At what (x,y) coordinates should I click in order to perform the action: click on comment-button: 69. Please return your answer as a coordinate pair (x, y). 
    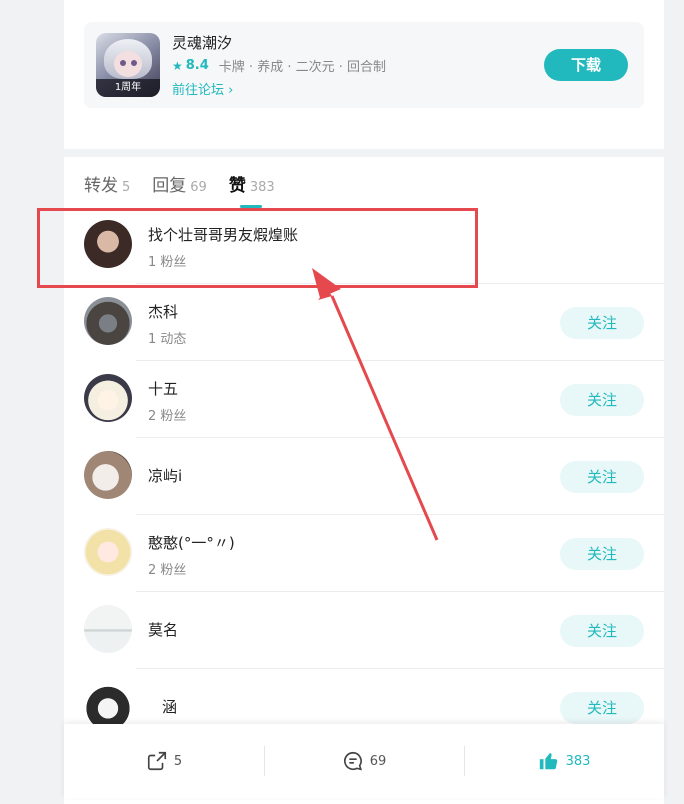
    Looking at the image, I should click on (364, 761).